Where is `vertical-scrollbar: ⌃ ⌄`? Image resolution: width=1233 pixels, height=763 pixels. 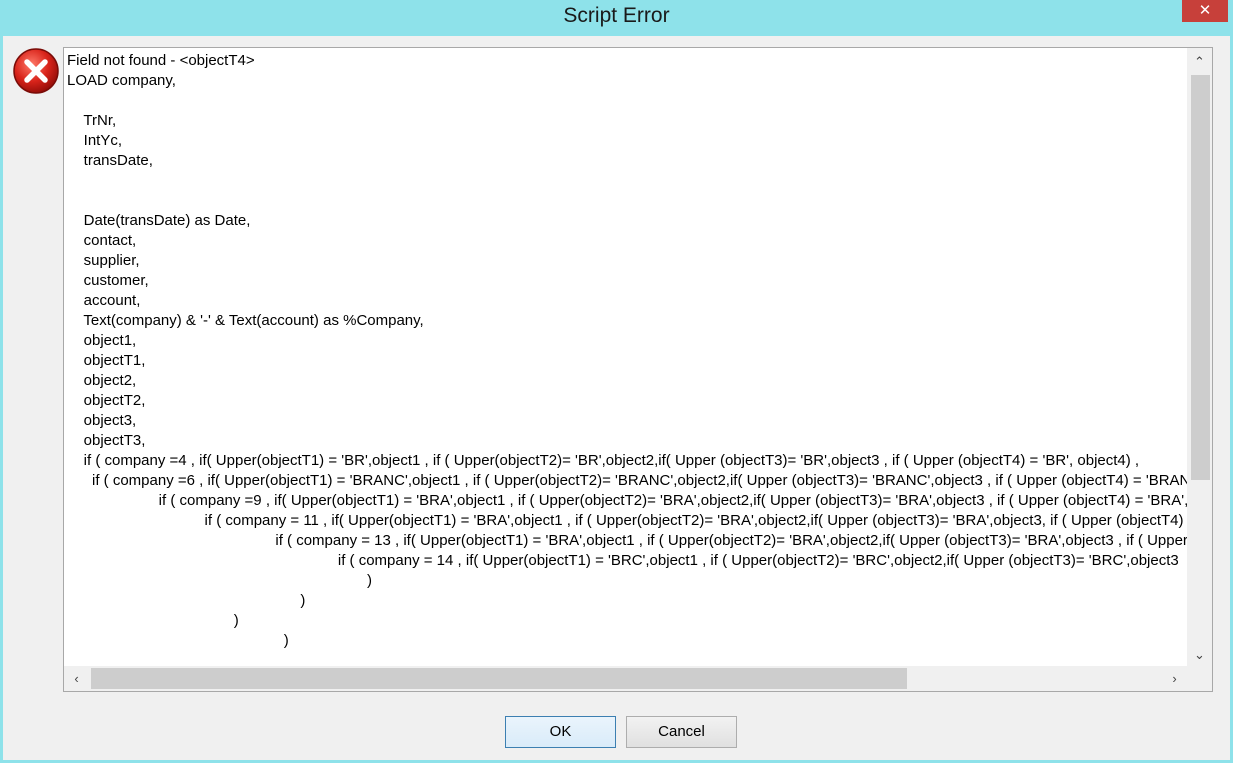 vertical-scrollbar: ⌃ ⌄ is located at coordinates (1199, 357).